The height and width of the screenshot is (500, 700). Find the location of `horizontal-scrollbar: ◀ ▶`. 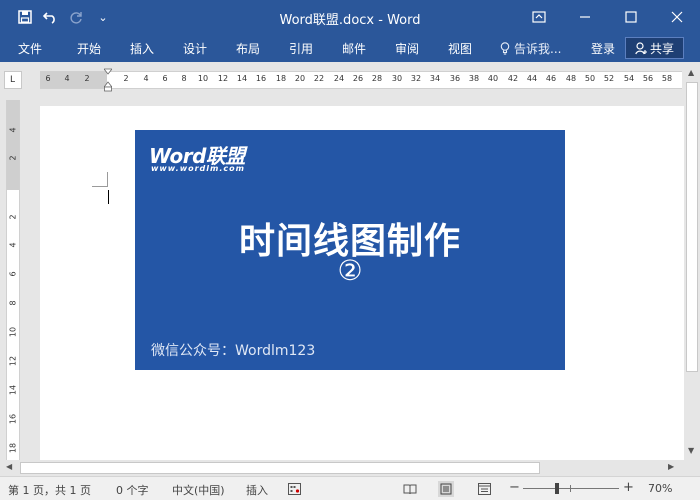

horizontal-scrollbar: ◀ ▶ is located at coordinates (350, 468).